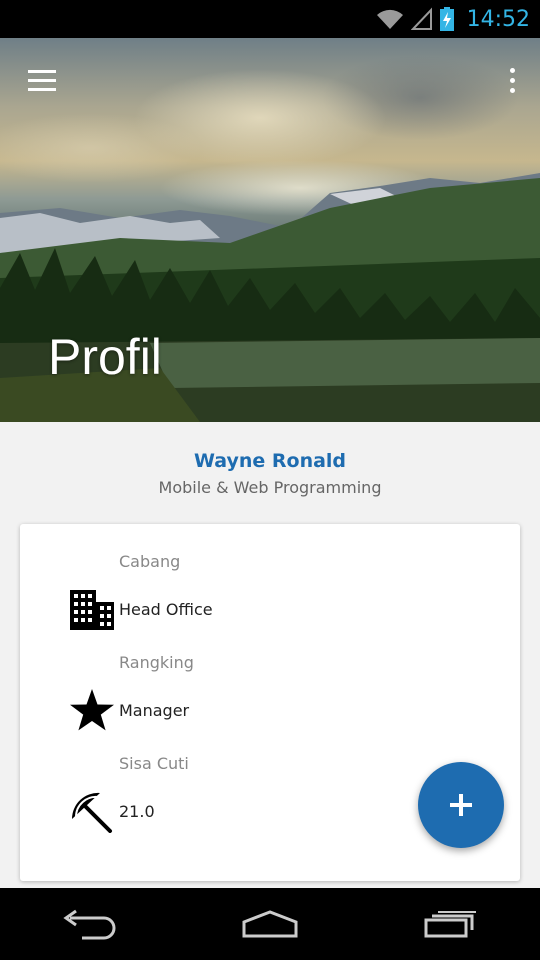  What do you see at coordinates (270, 80) in the screenshot?
I see `toolbar` at bounding box center [270, 80].